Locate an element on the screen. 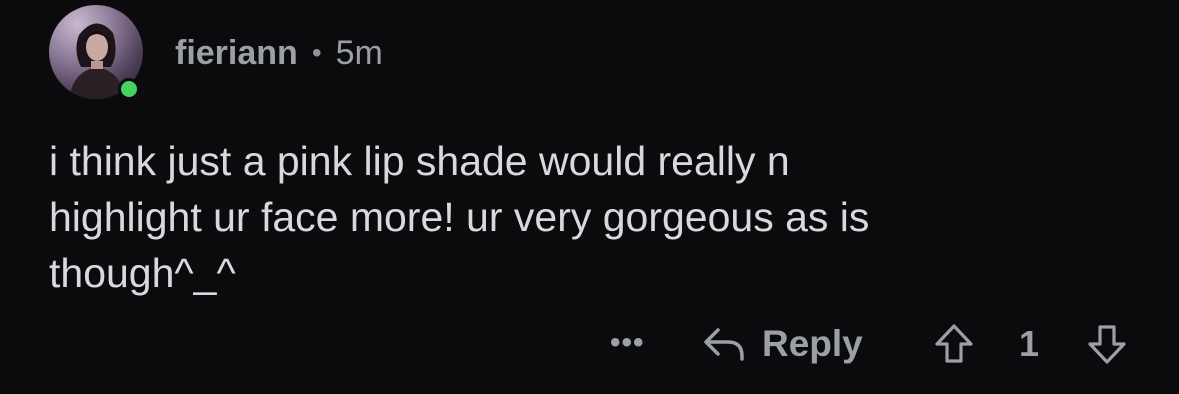 This screenshot has height=394, width=1179. vote-score: 1 is located at coordinates (1029, 343).